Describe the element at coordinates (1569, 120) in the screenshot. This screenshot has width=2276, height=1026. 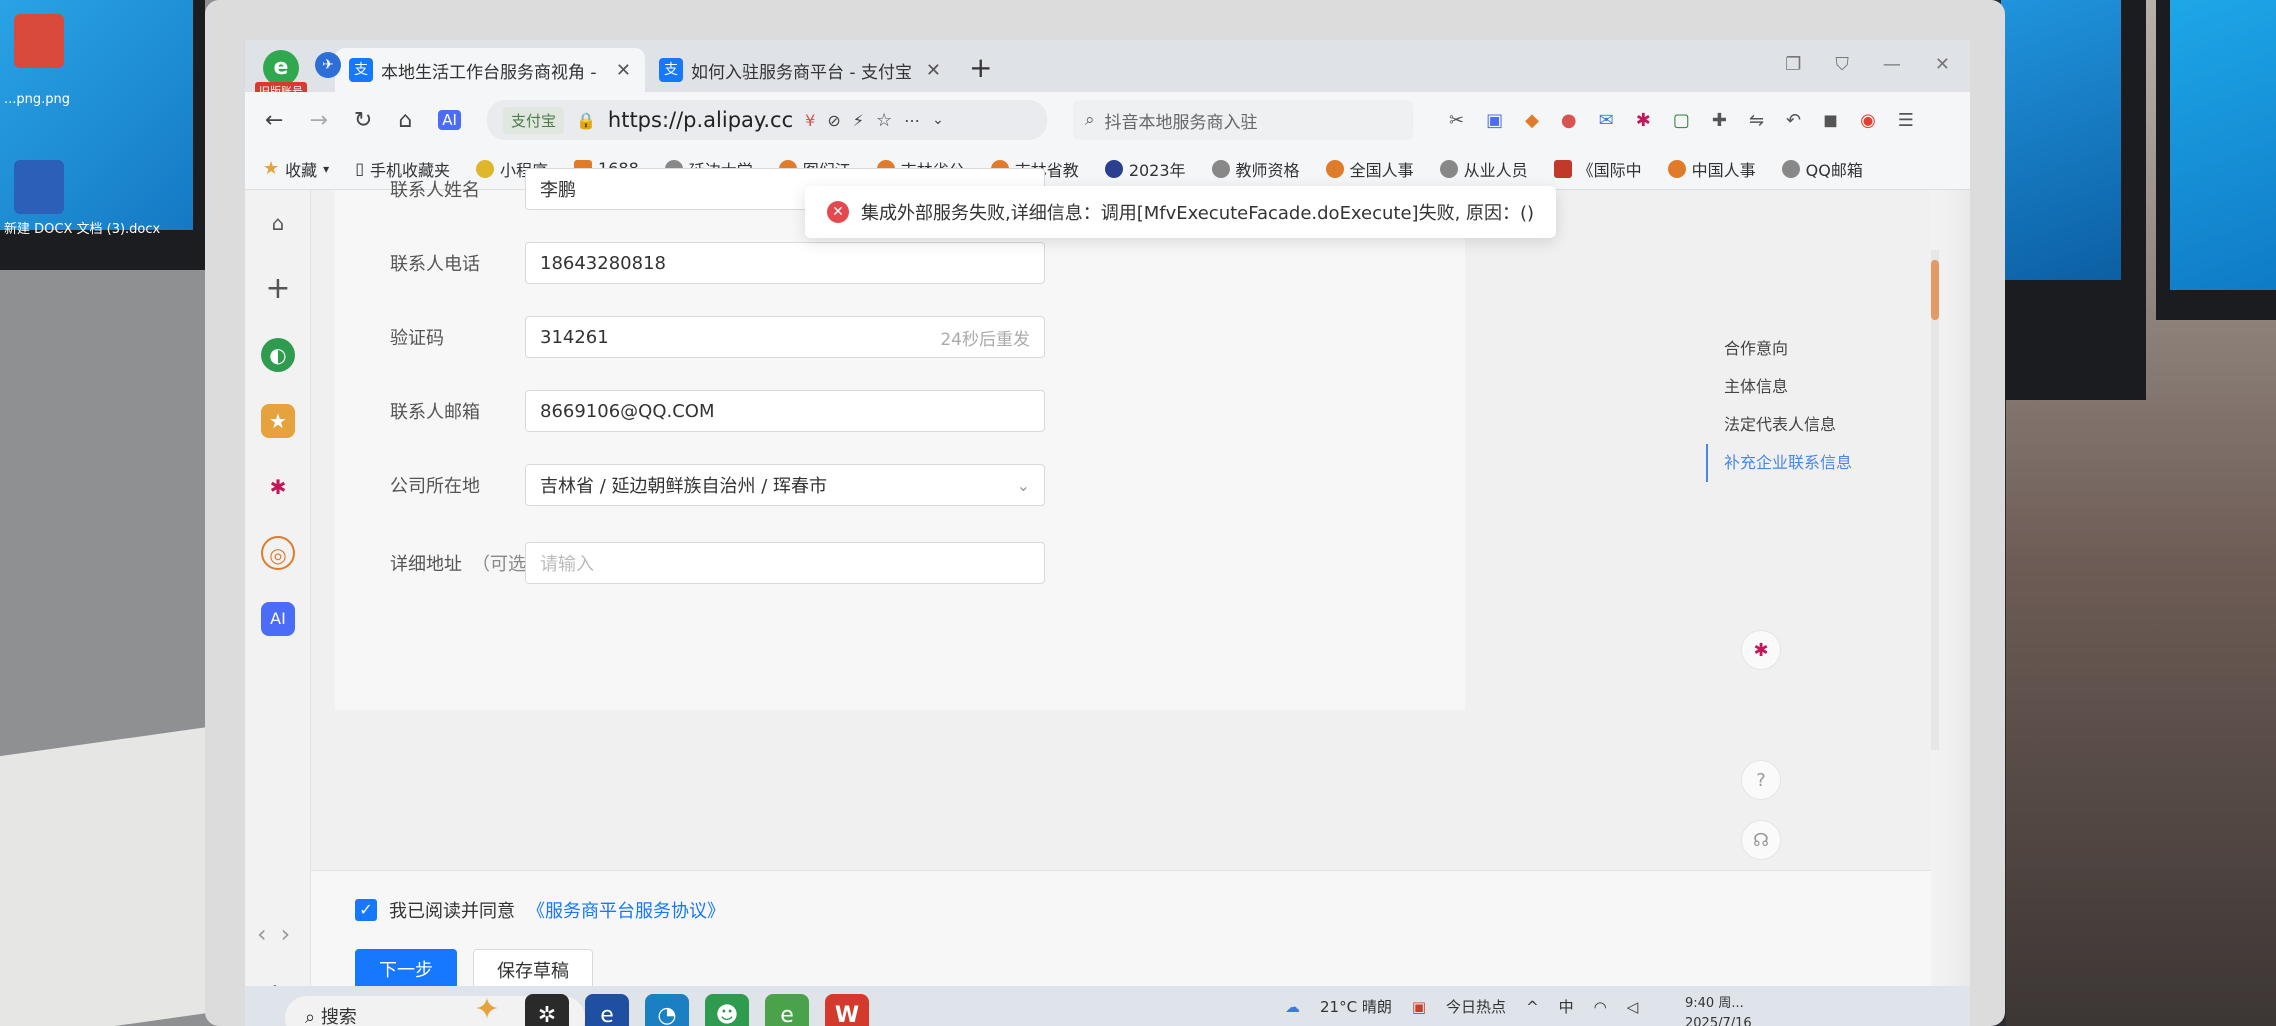
I see `extension-weibo-icon: ●` at that location.